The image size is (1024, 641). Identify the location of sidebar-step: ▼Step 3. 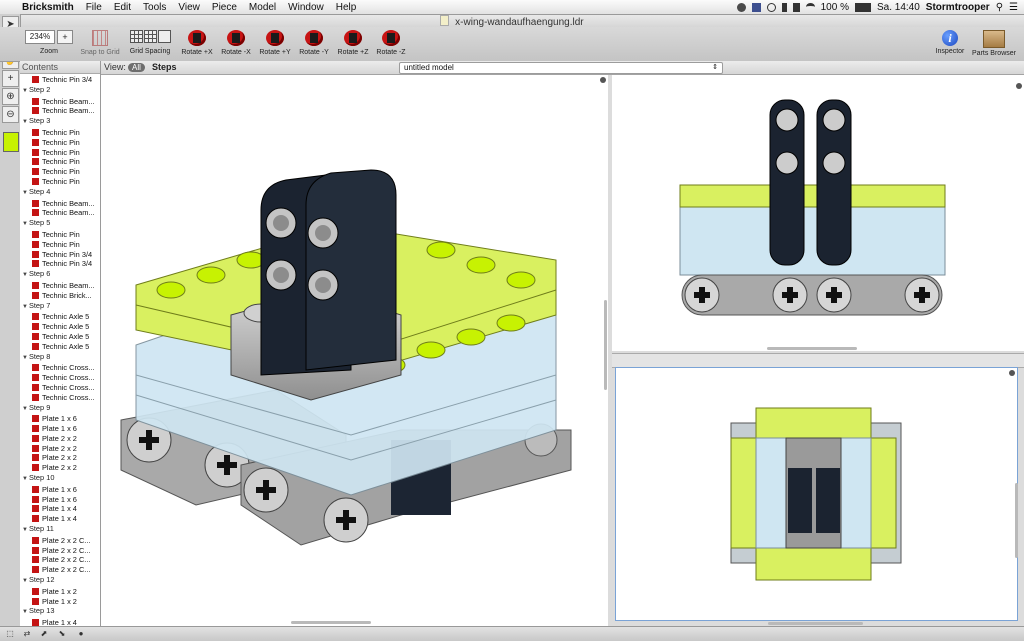
(60, 122).